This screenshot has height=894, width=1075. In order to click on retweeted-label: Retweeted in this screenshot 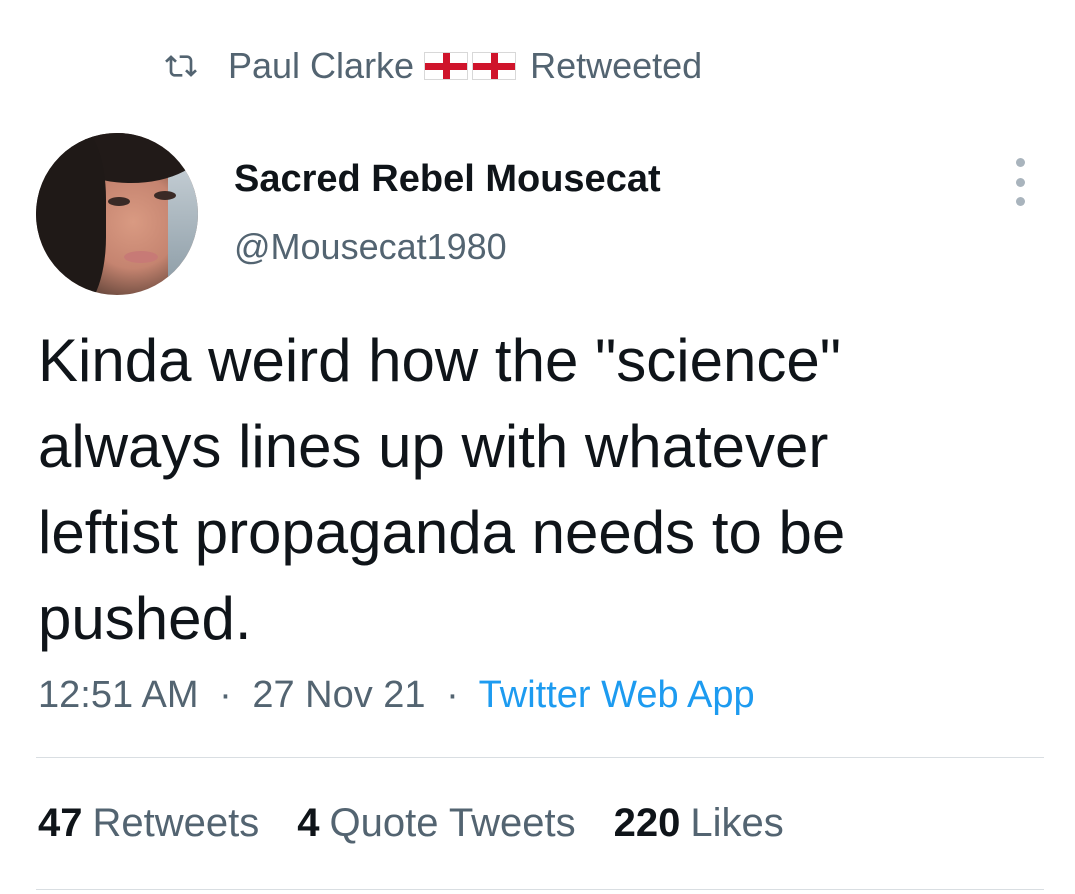, I will do `click(616, 65)`.